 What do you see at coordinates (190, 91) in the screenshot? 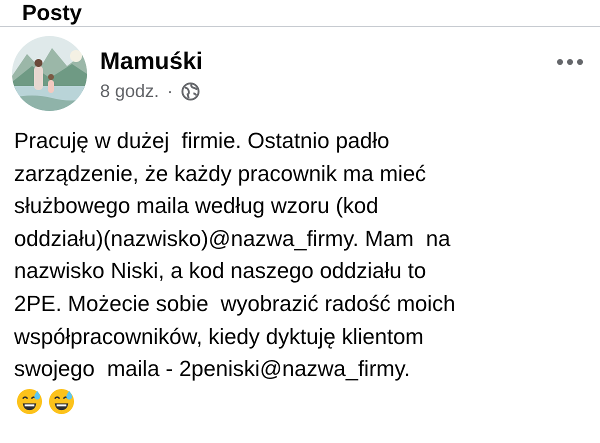
I see `globe-icon` at bounding box center [190, 91].